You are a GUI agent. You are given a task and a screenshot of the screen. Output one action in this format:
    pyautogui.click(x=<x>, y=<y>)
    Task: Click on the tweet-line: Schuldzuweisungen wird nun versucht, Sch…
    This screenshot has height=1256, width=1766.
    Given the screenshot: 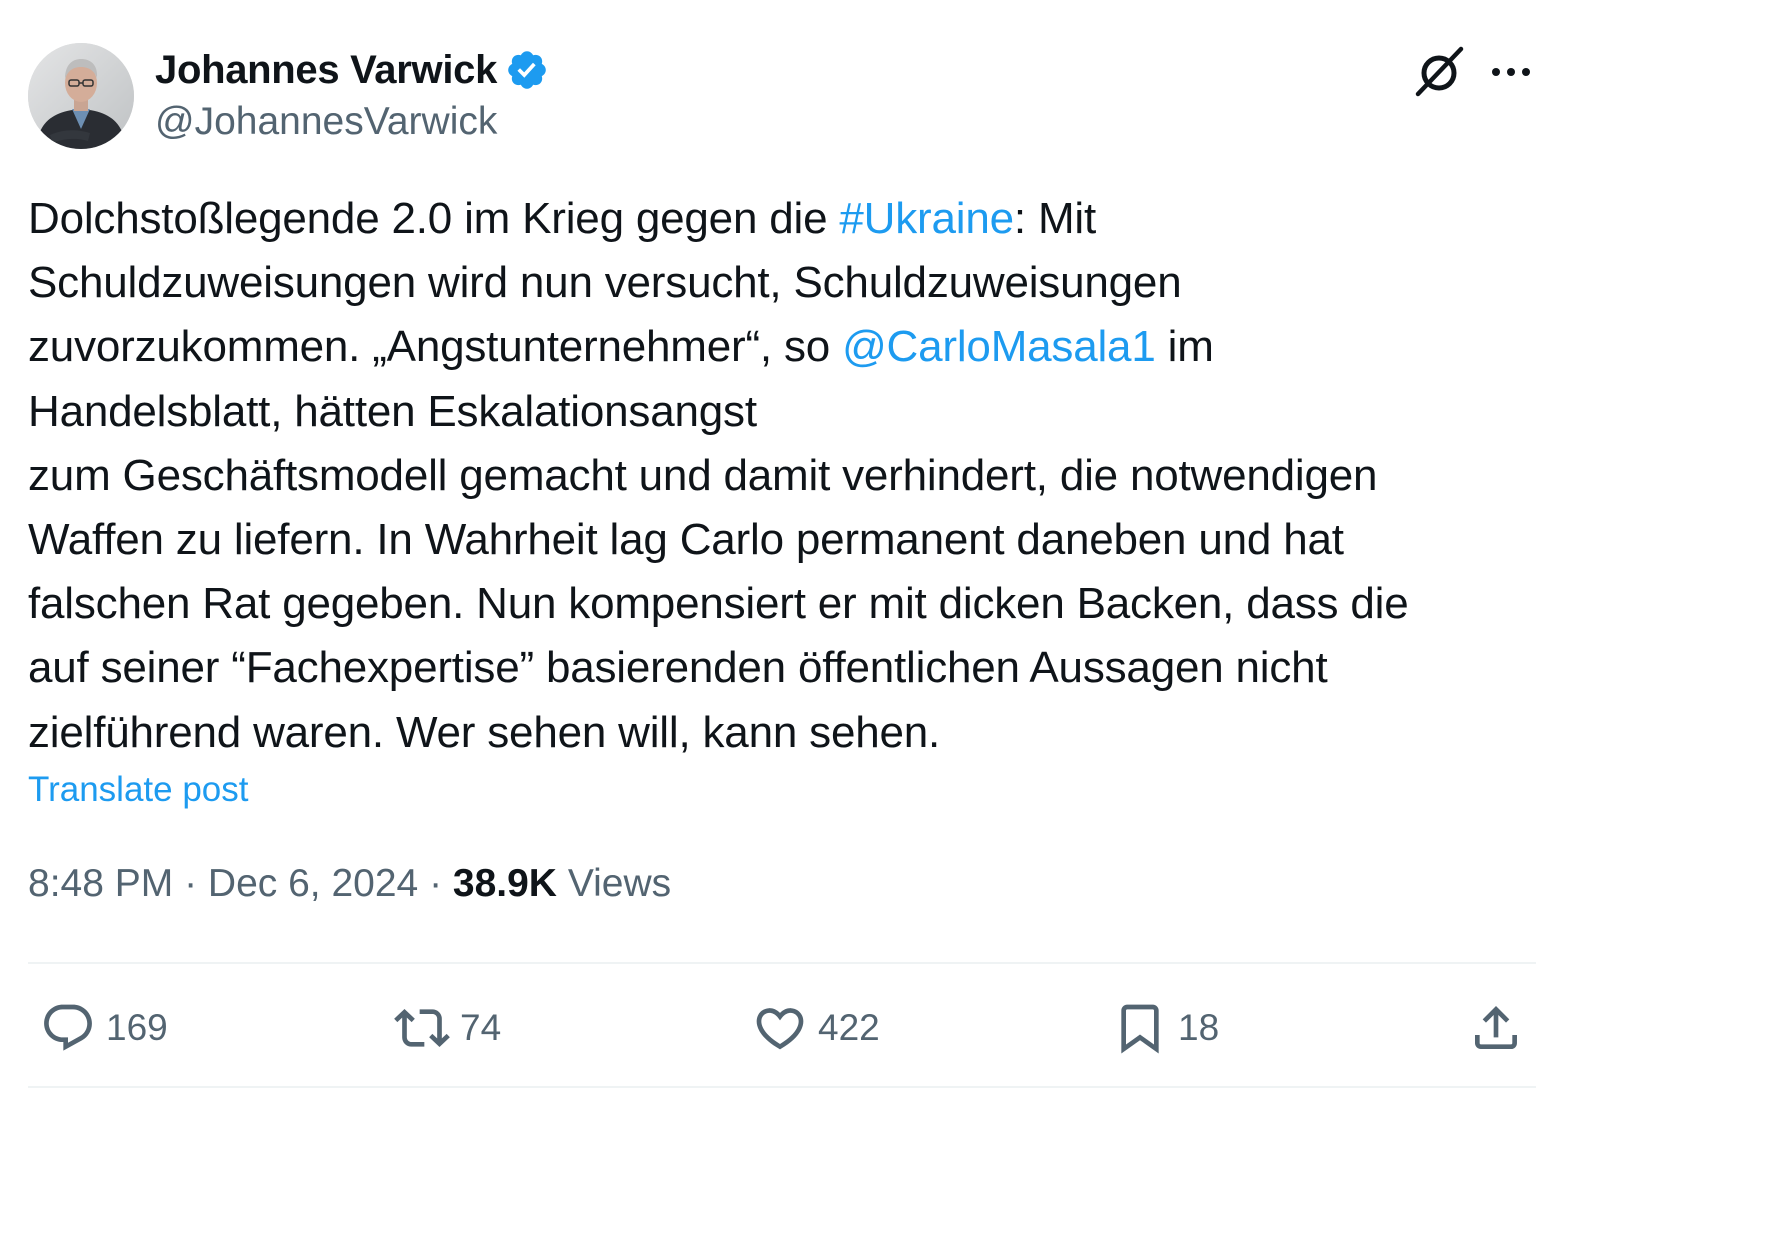 What is the action you would take?
    pyautogui.click(x=605, y=283)
    